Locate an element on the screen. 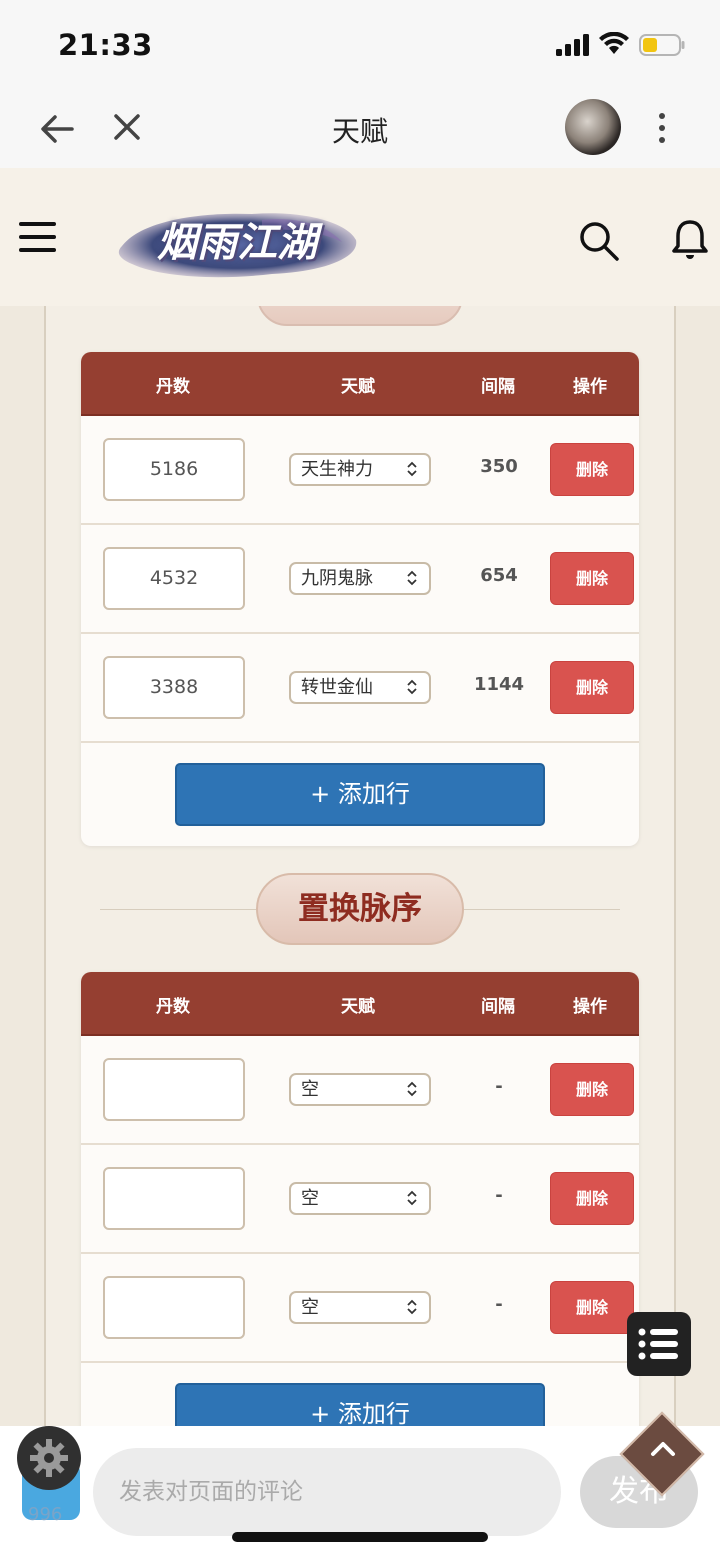 The image size is (720, 1558). more-options-icon is located at coordinates (662, 128).